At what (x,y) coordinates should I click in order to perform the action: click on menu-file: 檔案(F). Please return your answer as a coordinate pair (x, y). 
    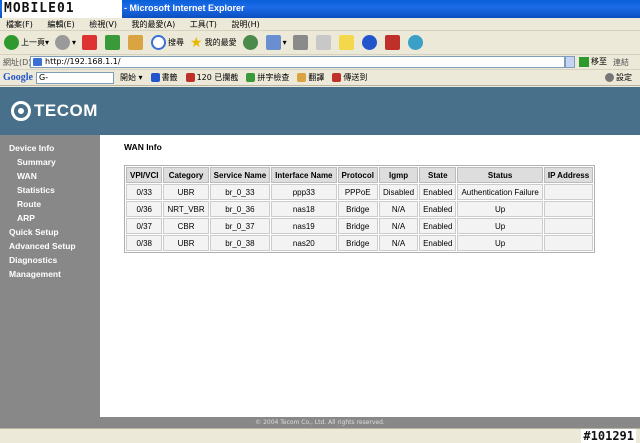
    Looking at the image, I should click on (19, 24).